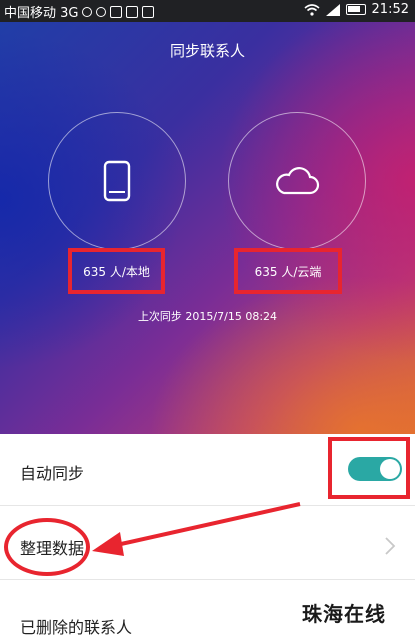  I want to click on local-count-label: 635 人/本地, so click(116, 271).